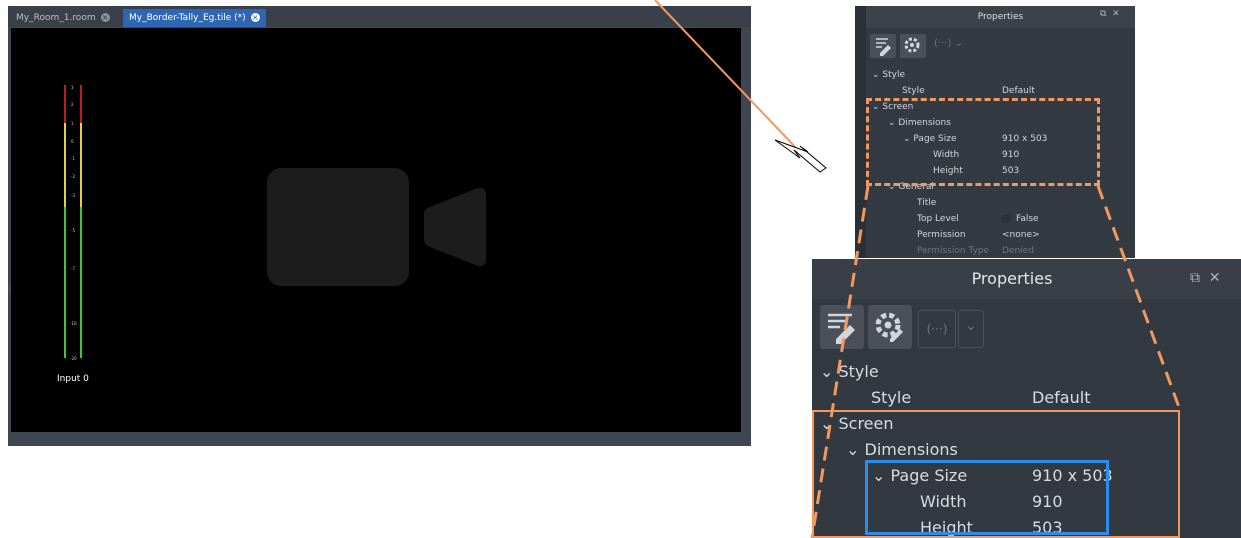 The width and height of the screenshot is (1241, 538). I want to click on tab-label: My_Room_1.room, so click(56, 18).